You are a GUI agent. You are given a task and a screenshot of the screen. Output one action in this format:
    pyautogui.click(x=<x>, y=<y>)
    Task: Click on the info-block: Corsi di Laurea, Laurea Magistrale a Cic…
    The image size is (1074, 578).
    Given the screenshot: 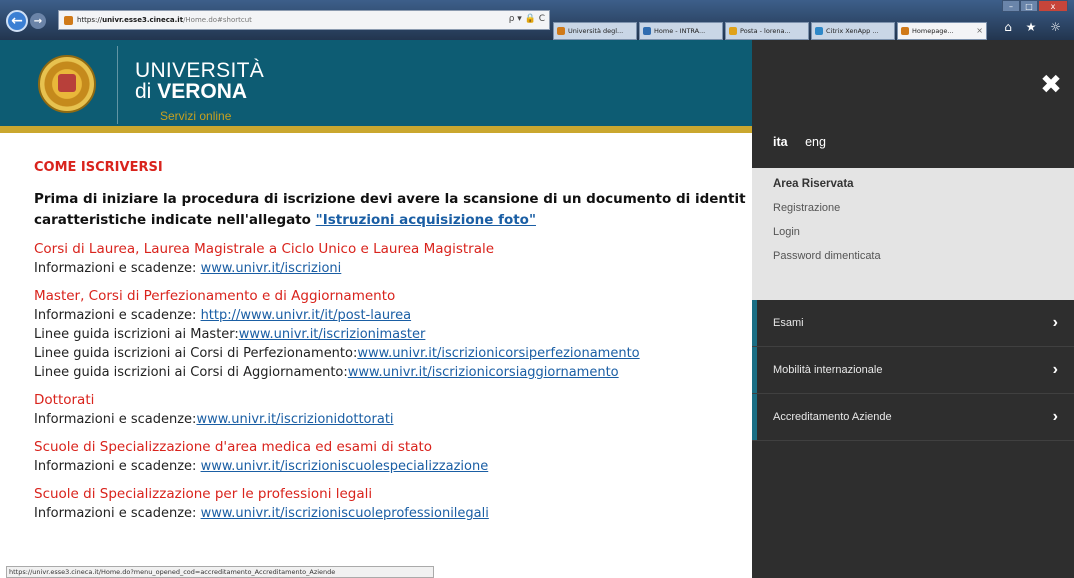 What is the action you would take?
    pyautogui.click(x=393, y=258)
    